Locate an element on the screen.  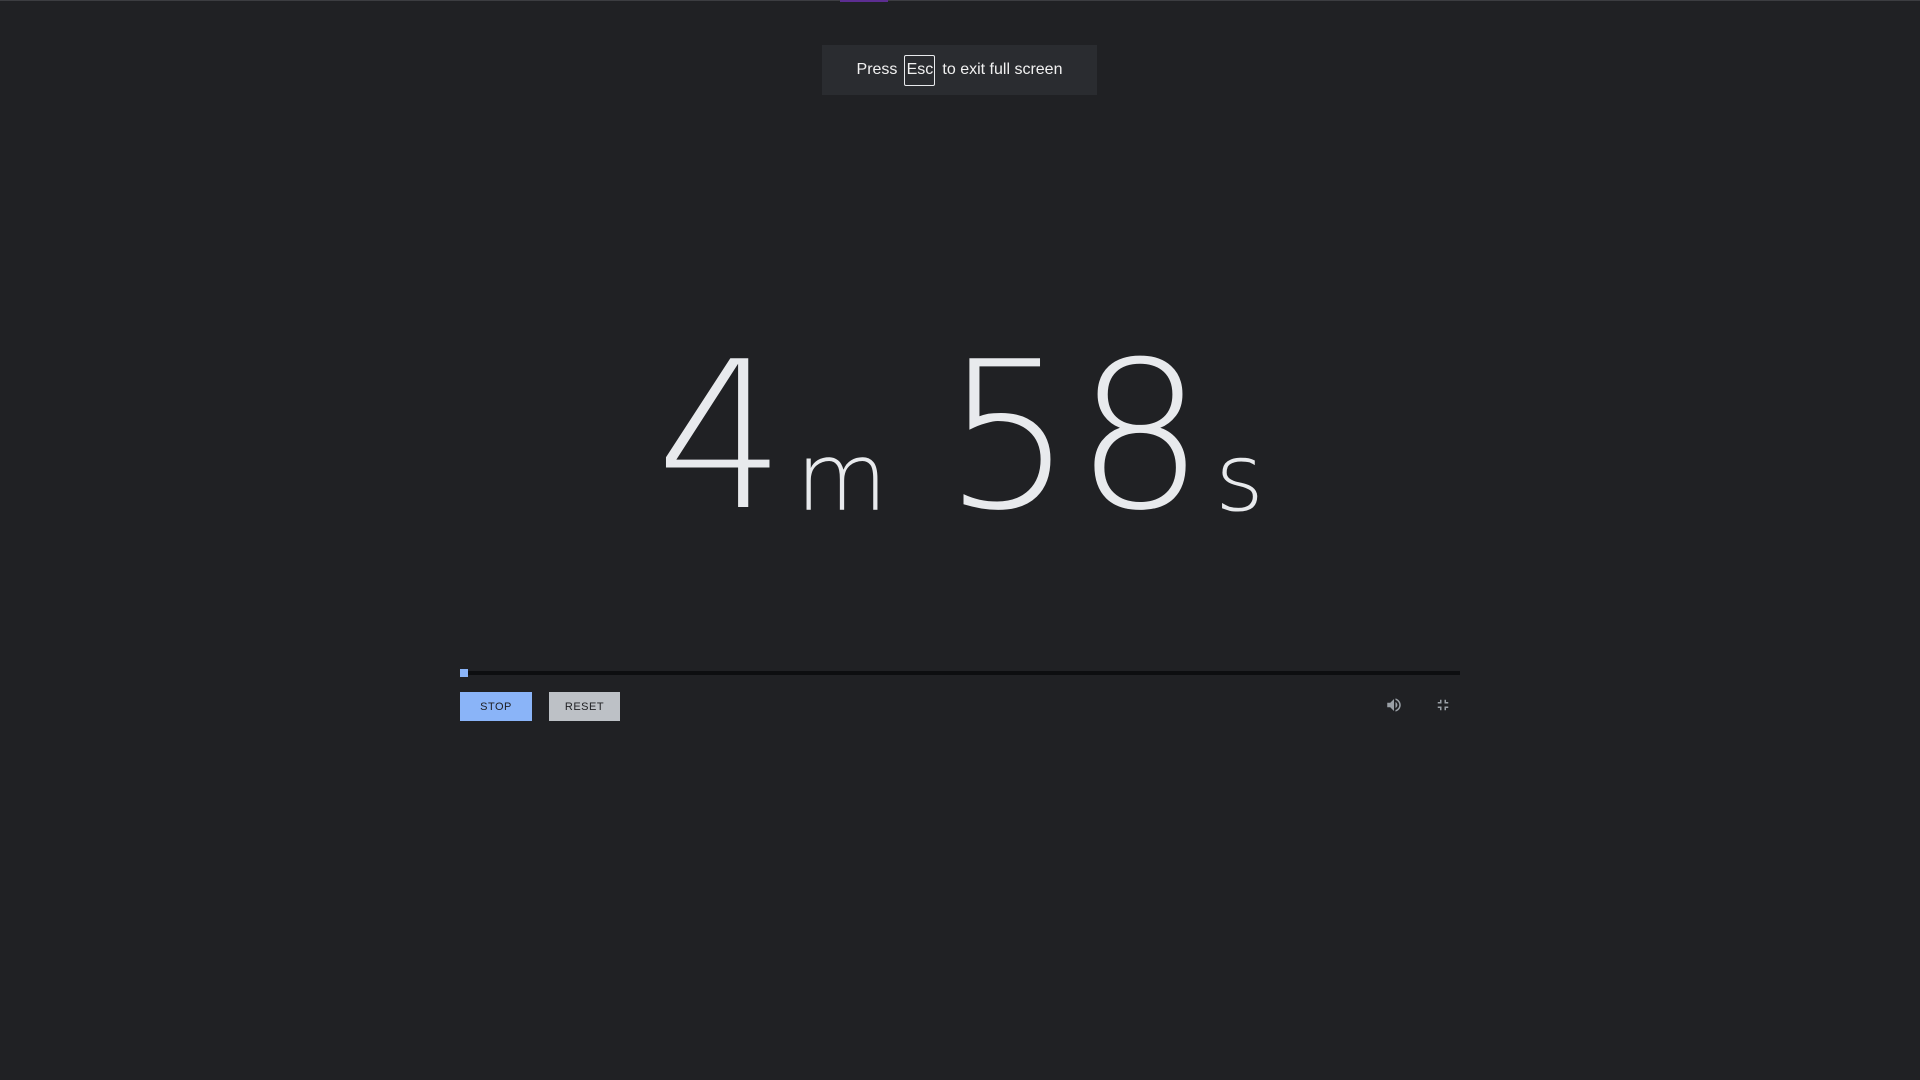
minutes-value: 4 is located at coordinates (722, 437).